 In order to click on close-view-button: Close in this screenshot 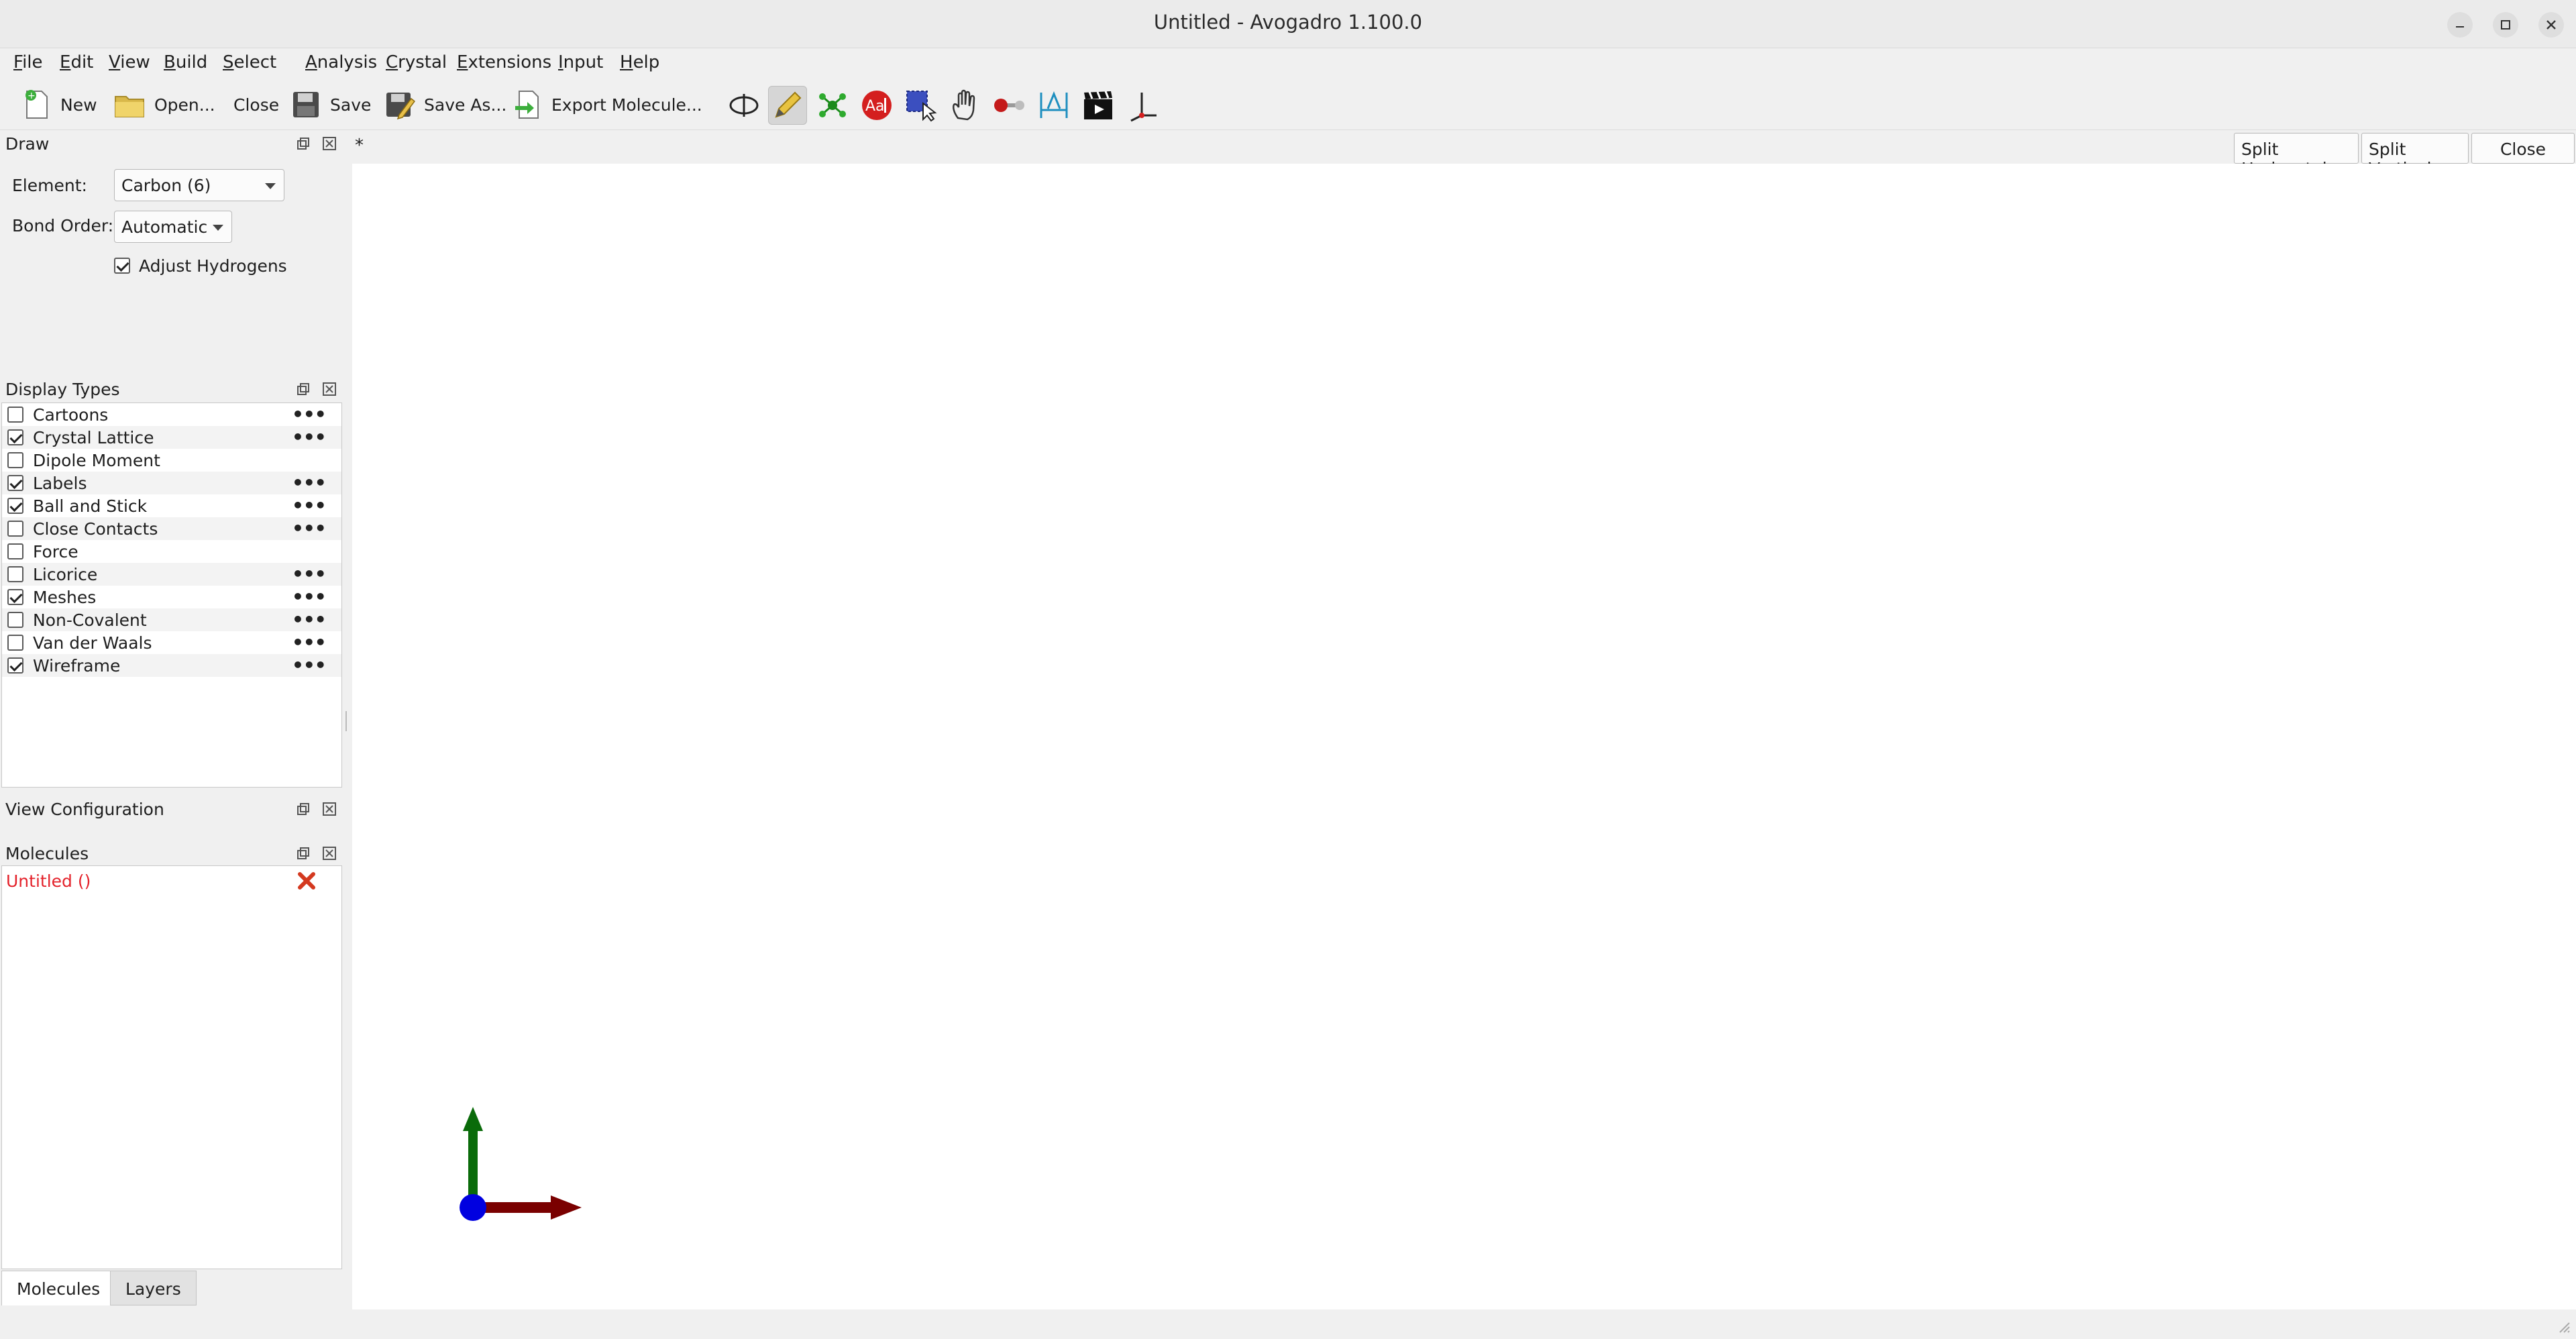, I will do `click(2523, 148)`.